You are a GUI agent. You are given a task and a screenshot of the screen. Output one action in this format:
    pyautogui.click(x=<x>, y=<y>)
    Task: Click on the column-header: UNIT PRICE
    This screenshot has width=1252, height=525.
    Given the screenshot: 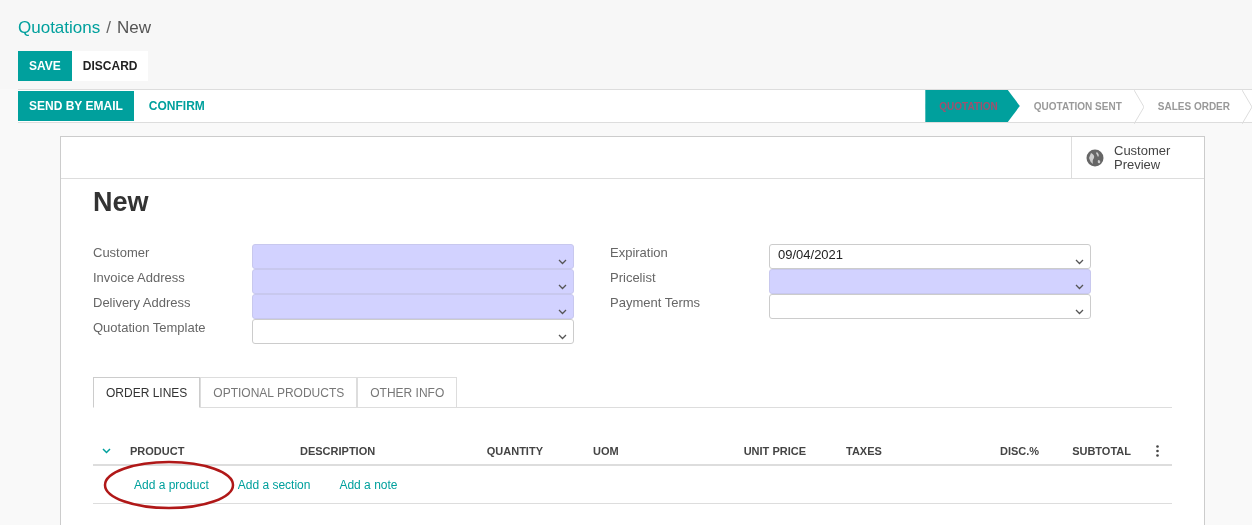 What is the action you would take?
    pyautogui.click(x=755, y=451)
    